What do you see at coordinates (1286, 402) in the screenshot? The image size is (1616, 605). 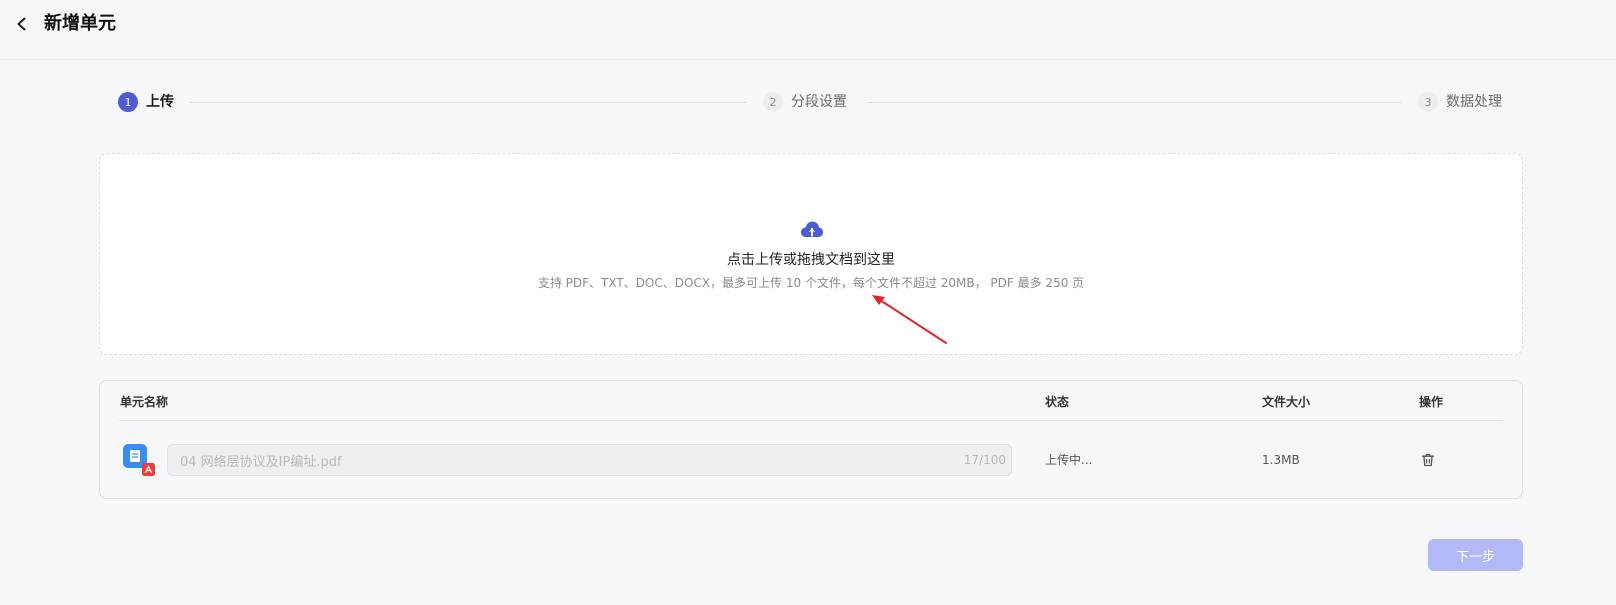 I see `column-header-file-size: 文件大小` at bounding box center [1286, 402].